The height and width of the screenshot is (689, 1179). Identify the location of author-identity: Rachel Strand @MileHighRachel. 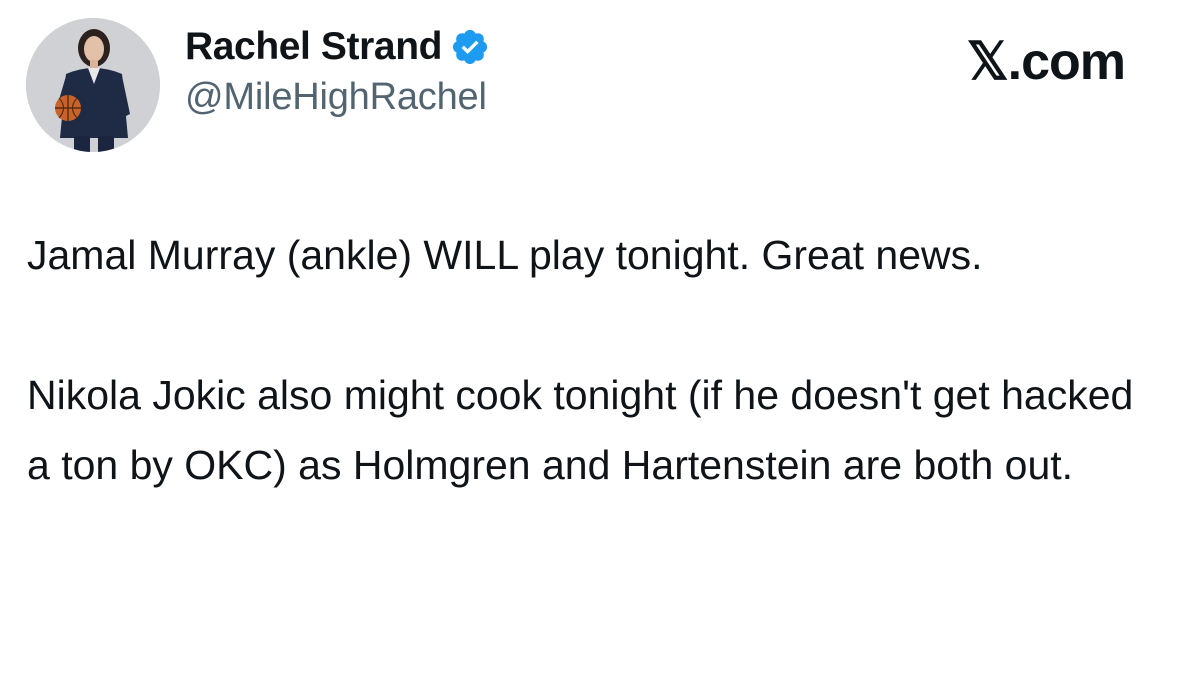
(337, 70).